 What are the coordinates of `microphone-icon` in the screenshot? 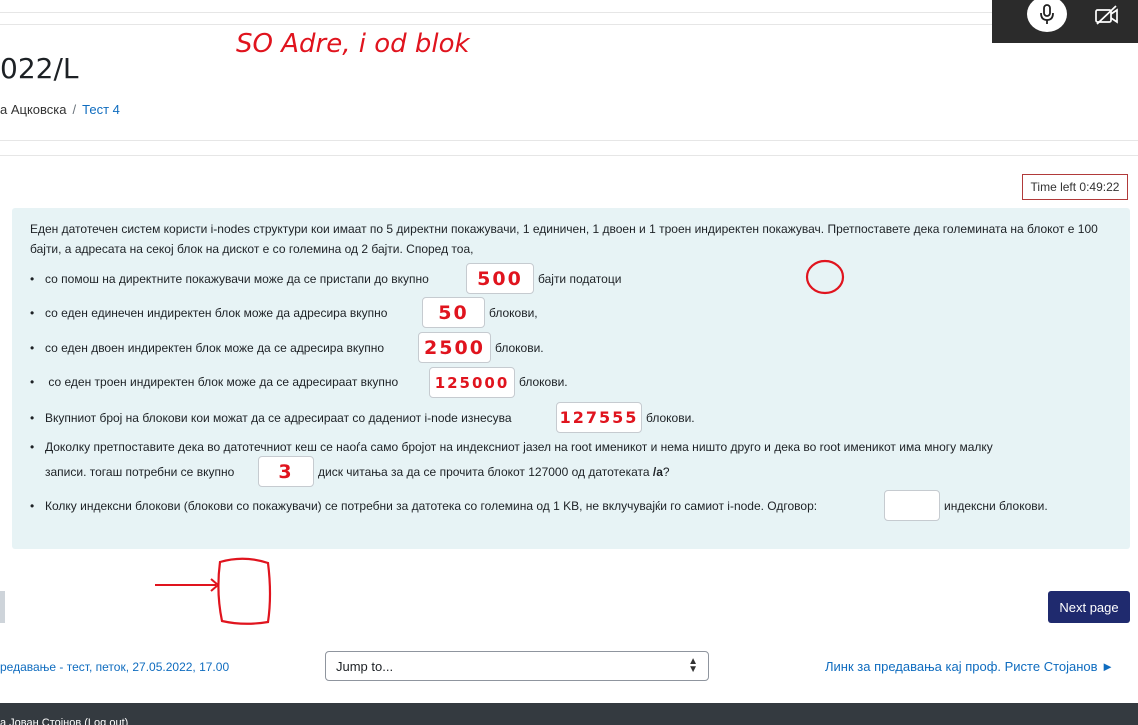 It's located at (1047, 14).